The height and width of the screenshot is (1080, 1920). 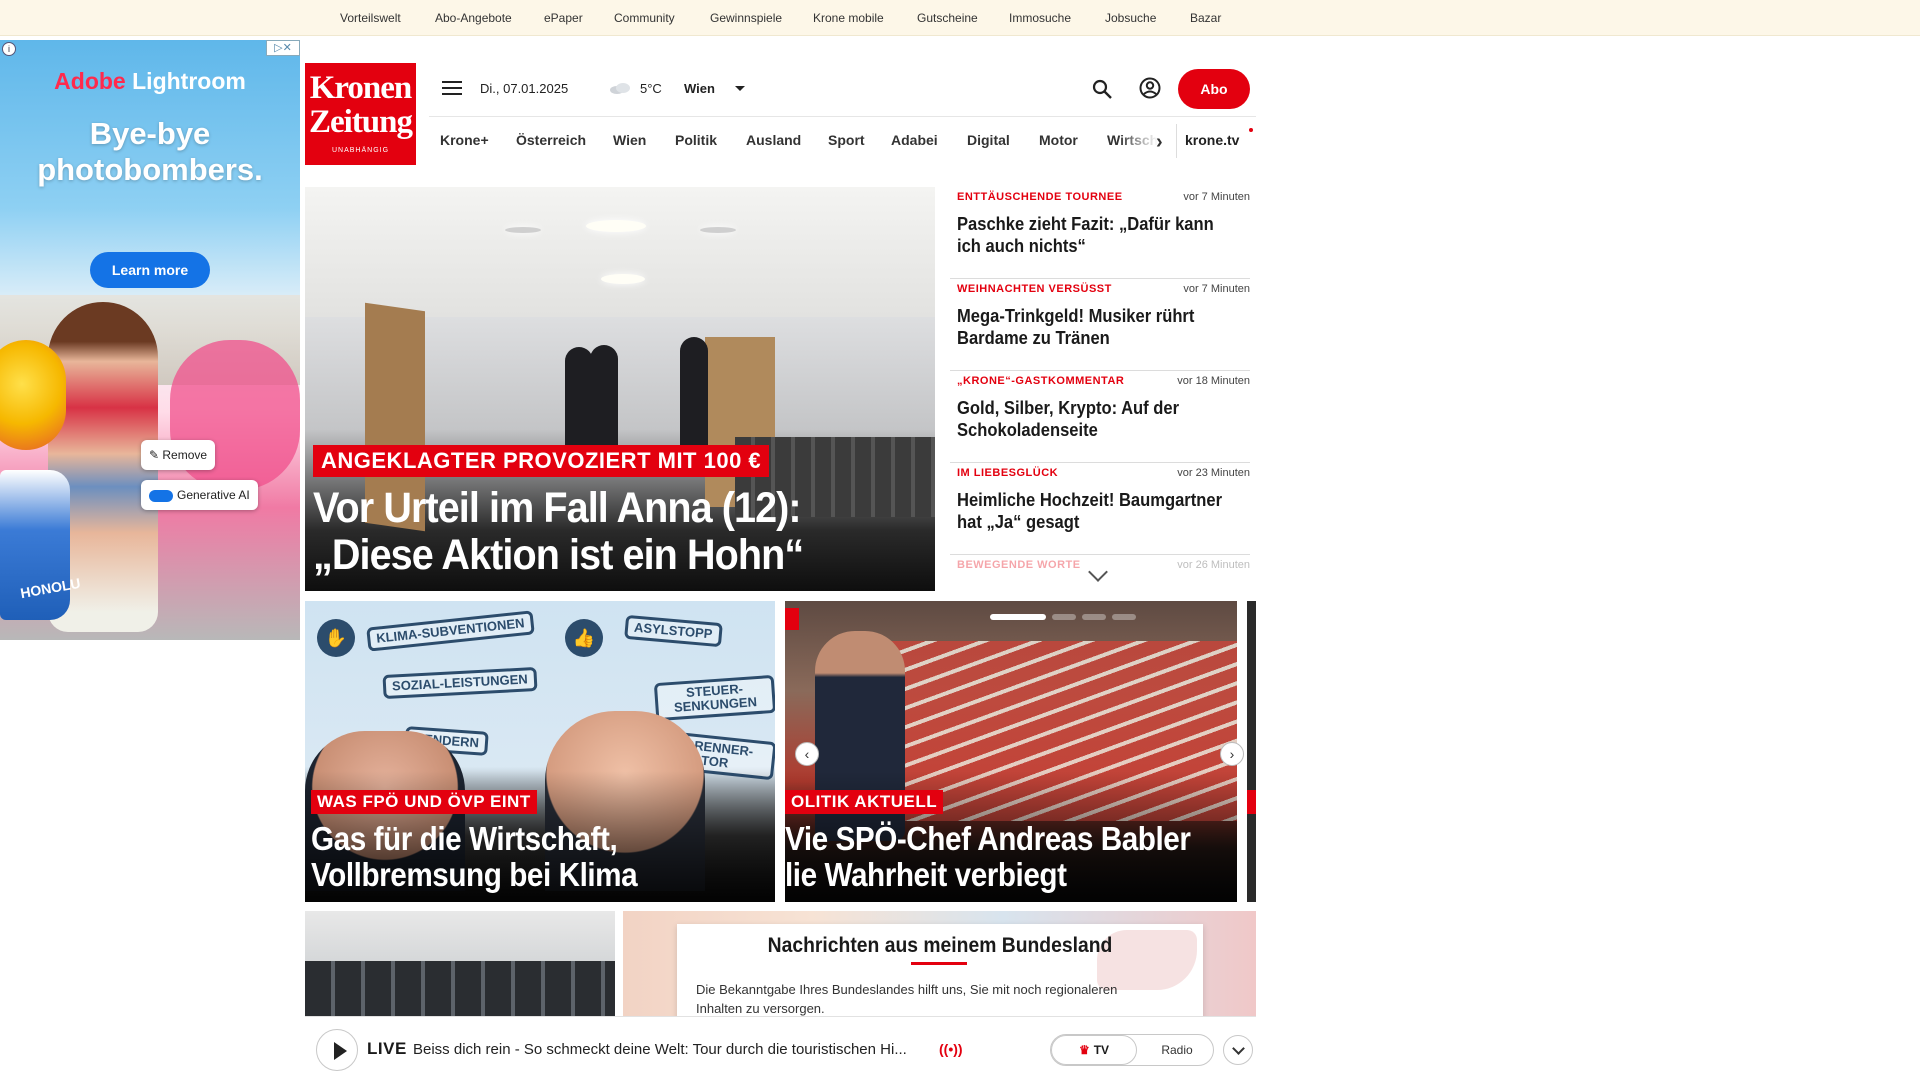 I want to click on hero-image-ceiling, so click(x=620, y=252).